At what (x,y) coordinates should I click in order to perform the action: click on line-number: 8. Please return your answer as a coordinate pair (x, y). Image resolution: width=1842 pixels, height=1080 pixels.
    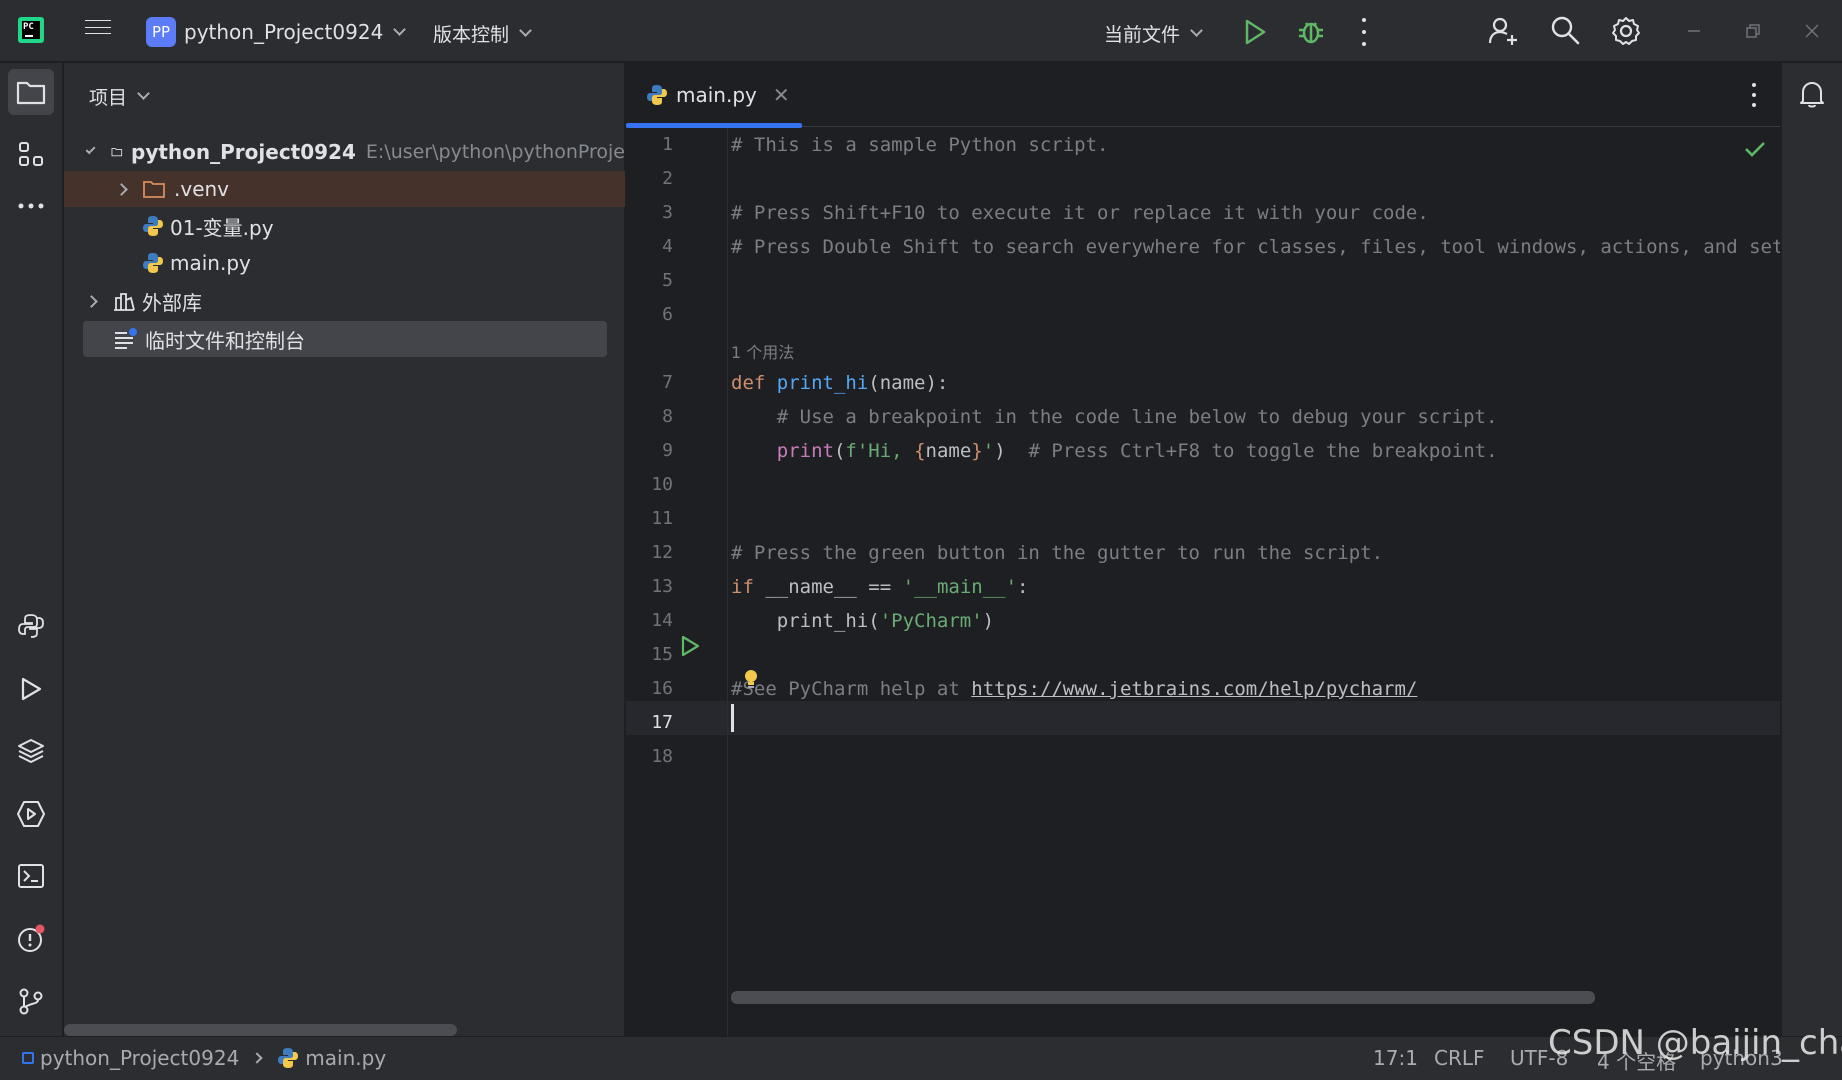
    Looking at the image, I should click on (667, 416).